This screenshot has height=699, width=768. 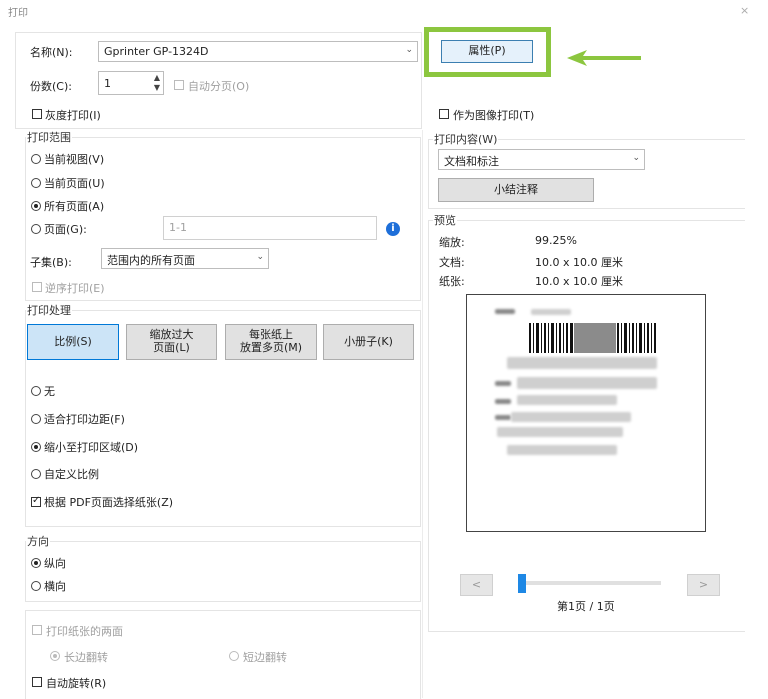 What do you see at coordinates (368, 342) in the screenshot?
I see `tab-booklet: 小册子(K)` at bounding box center [368, 342].